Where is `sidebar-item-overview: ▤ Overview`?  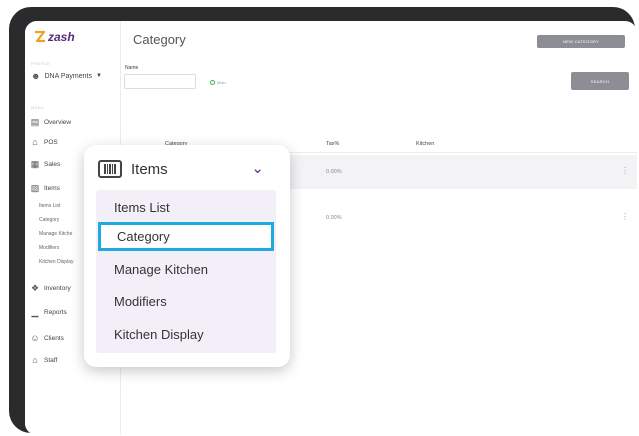
sidebar-item-overview: ▤ Overview is located at coordinates (50, 122).